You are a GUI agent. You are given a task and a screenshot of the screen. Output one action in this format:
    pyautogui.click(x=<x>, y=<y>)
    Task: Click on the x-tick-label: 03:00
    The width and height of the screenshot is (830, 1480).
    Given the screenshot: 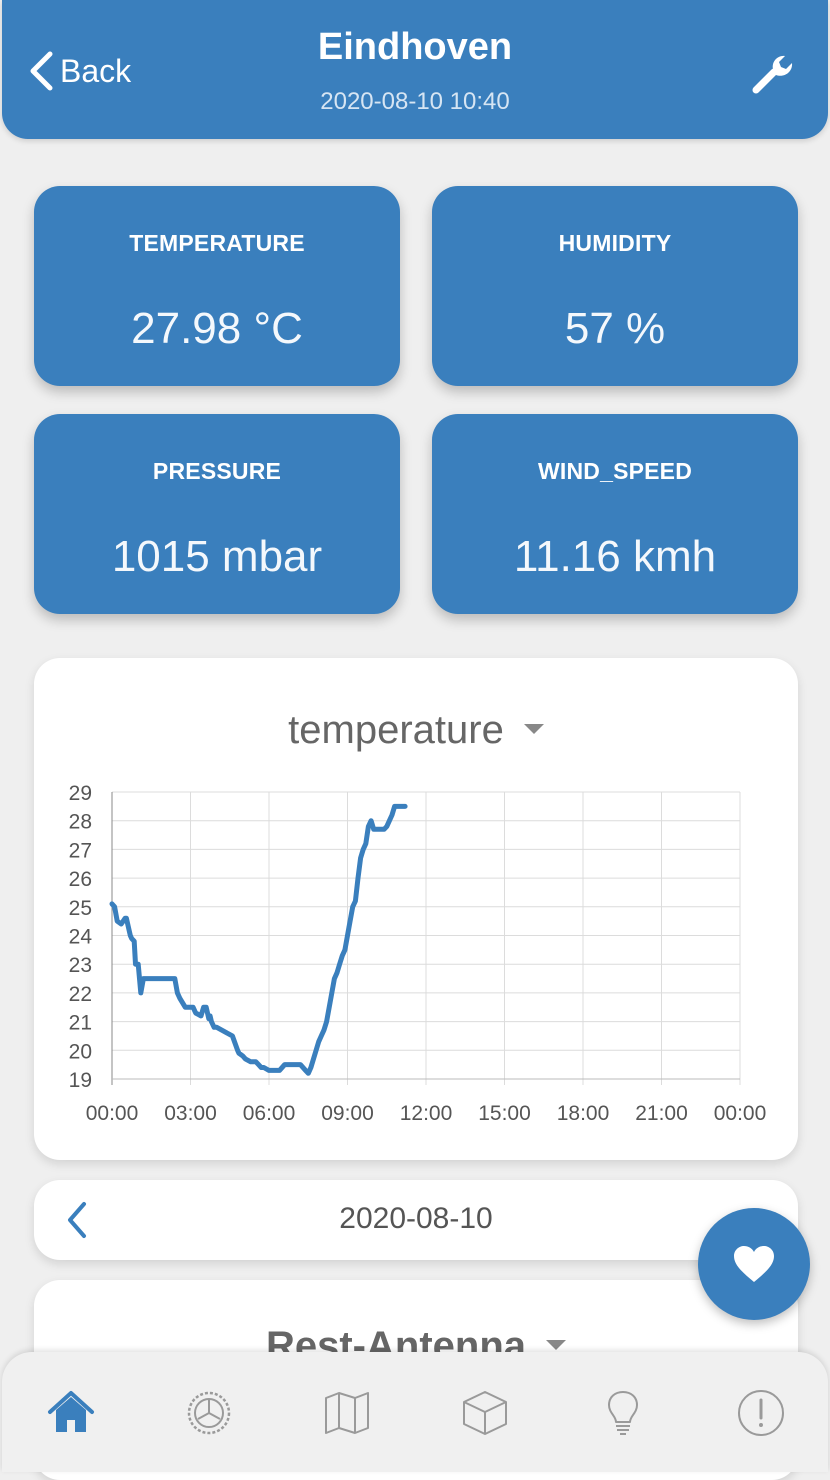 What is the action you would take?
    pyautogui.click(x=190, y=1113)
    